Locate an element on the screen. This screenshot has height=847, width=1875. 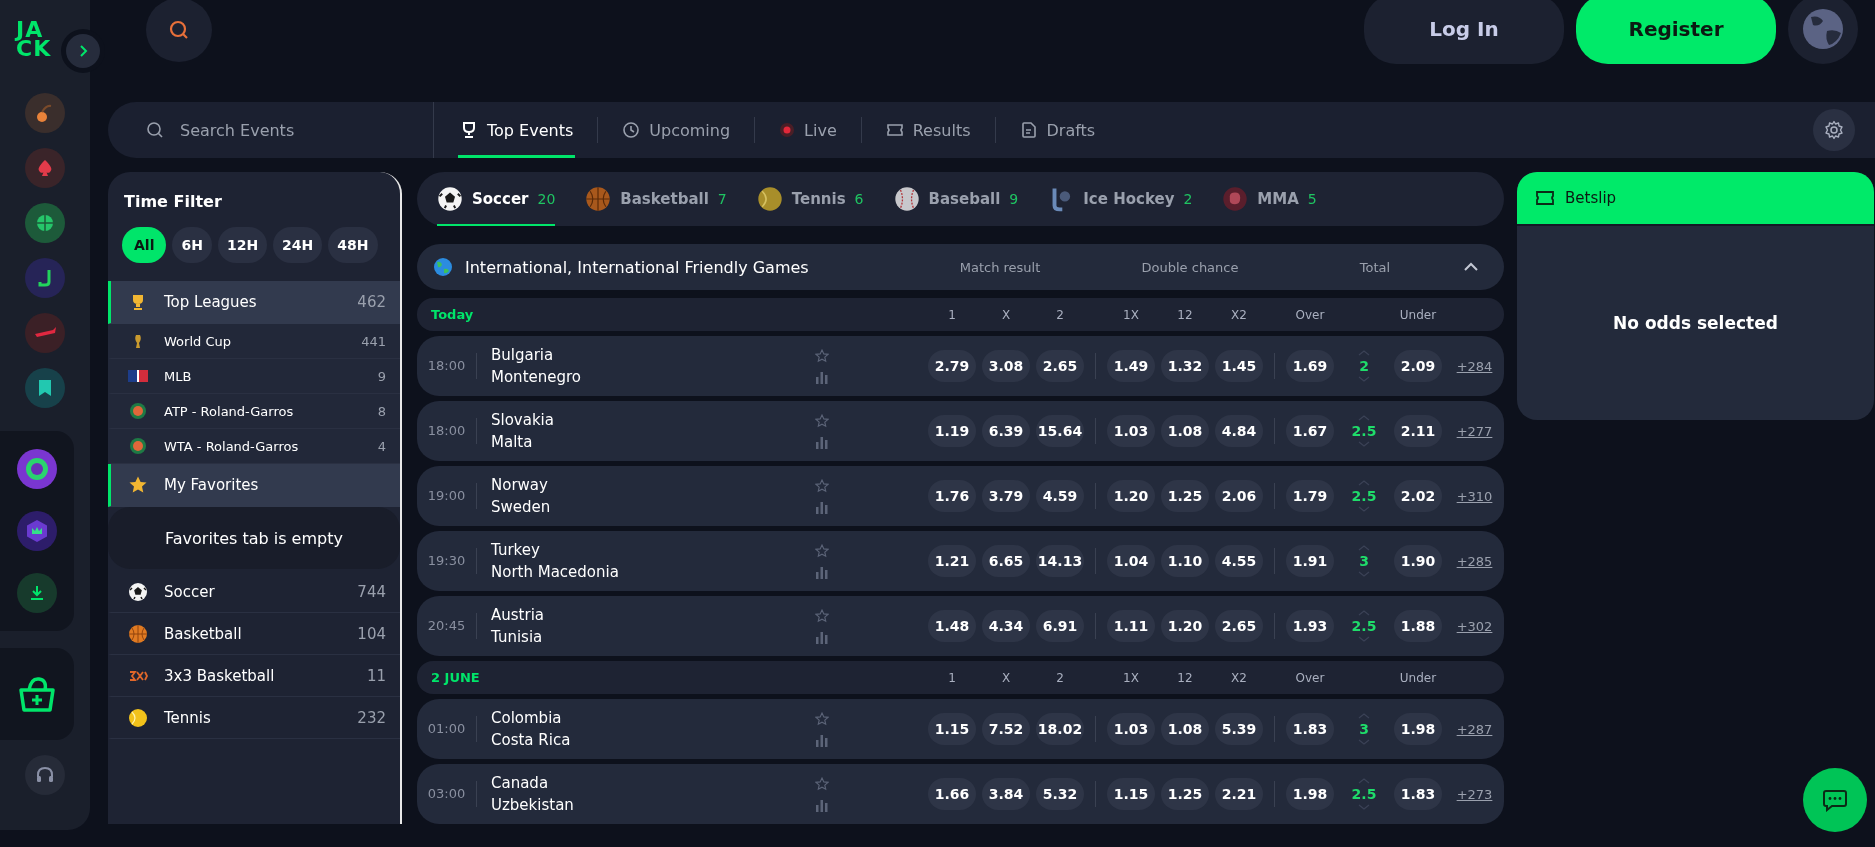
search-field: Search Events is located at coordinates (290, 130).